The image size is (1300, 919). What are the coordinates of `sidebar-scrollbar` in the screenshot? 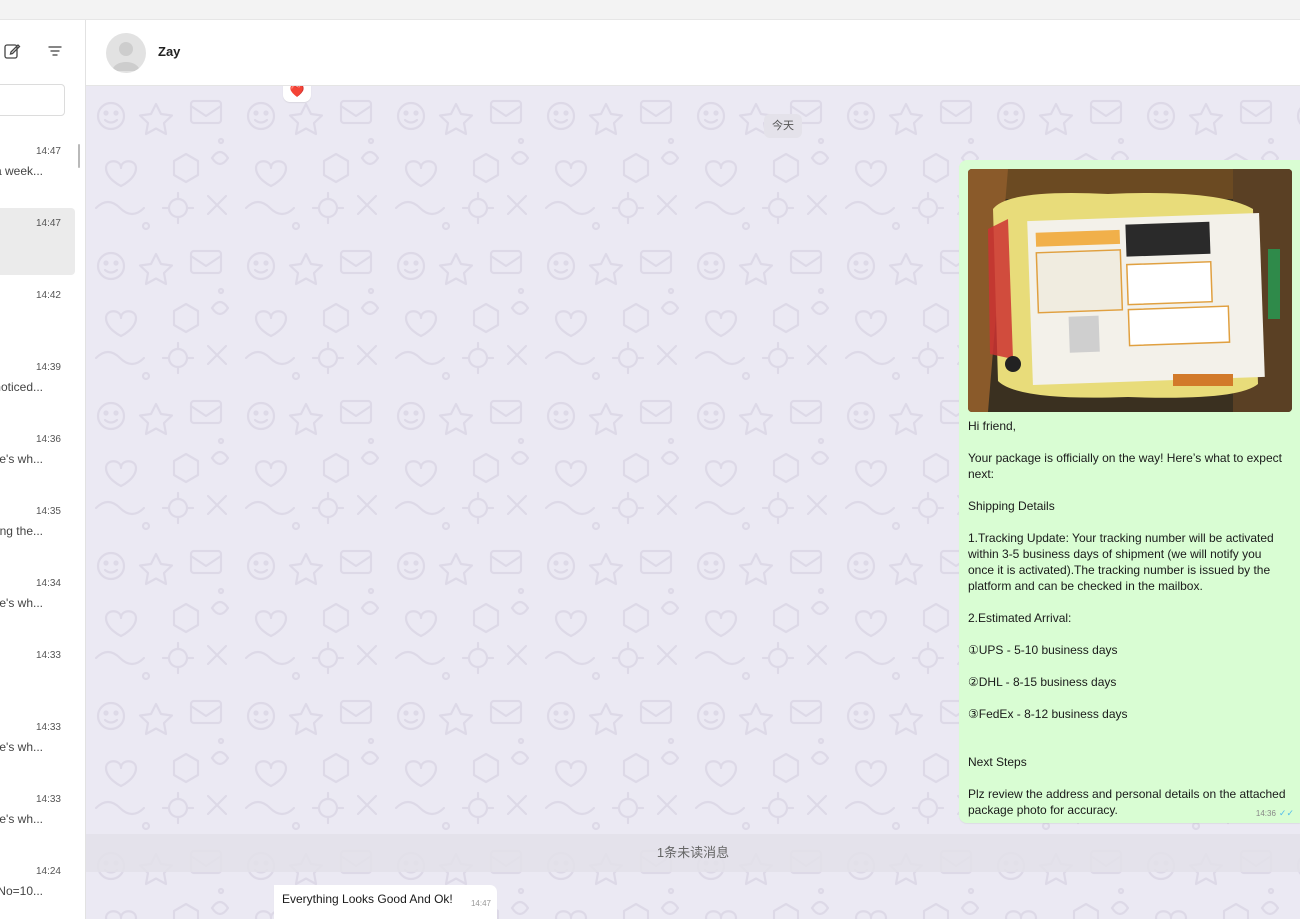 It's located at (79, 156).